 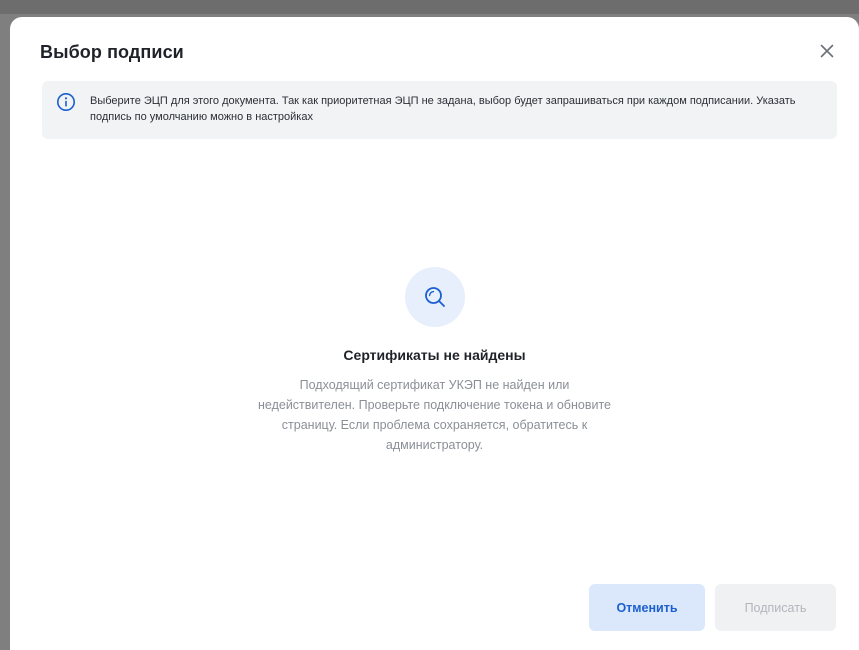 I want to click on search-icon-container, so click(x=434, y=297).